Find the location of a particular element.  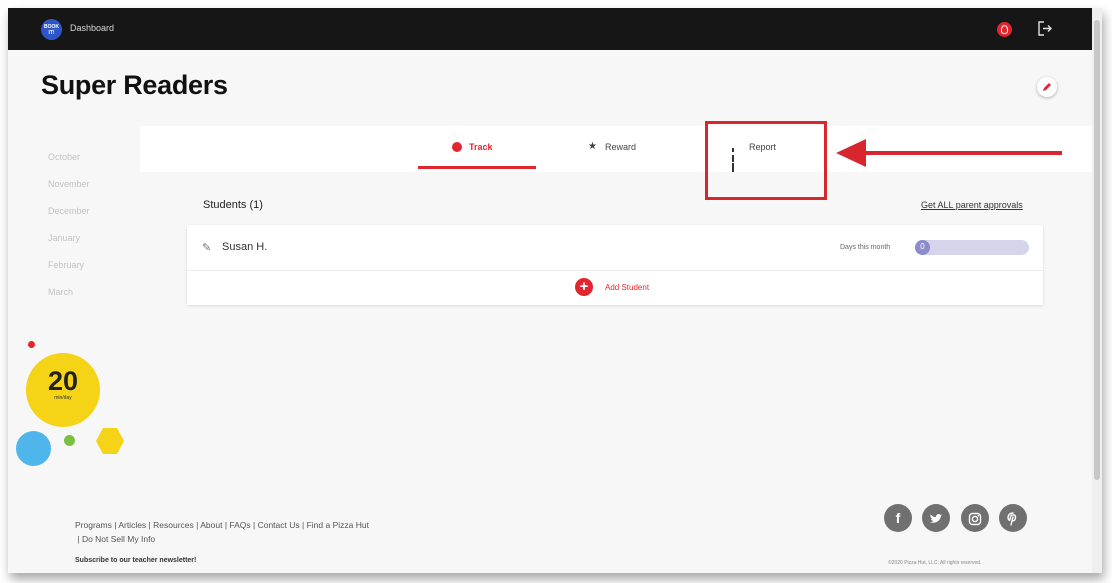

user-head-shape is located at coordinates (1004, 29).